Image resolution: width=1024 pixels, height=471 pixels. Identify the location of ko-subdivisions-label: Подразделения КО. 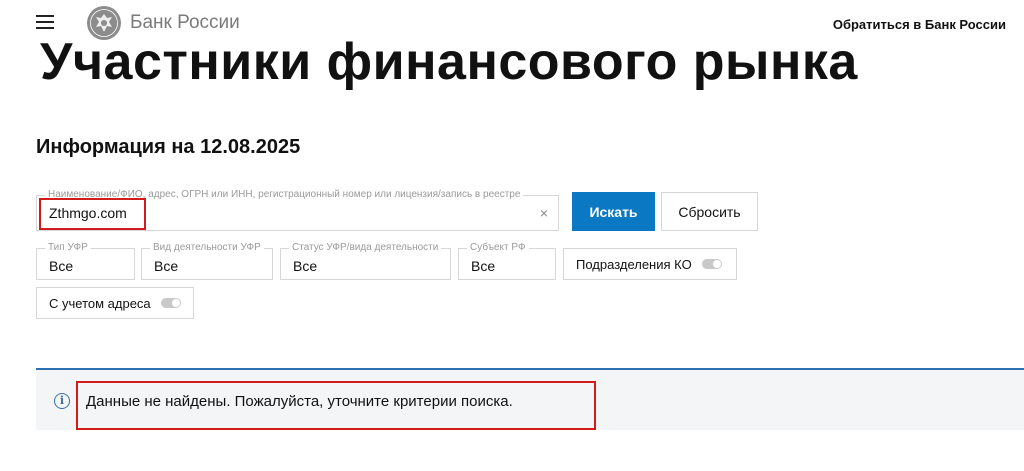
(634, 264).